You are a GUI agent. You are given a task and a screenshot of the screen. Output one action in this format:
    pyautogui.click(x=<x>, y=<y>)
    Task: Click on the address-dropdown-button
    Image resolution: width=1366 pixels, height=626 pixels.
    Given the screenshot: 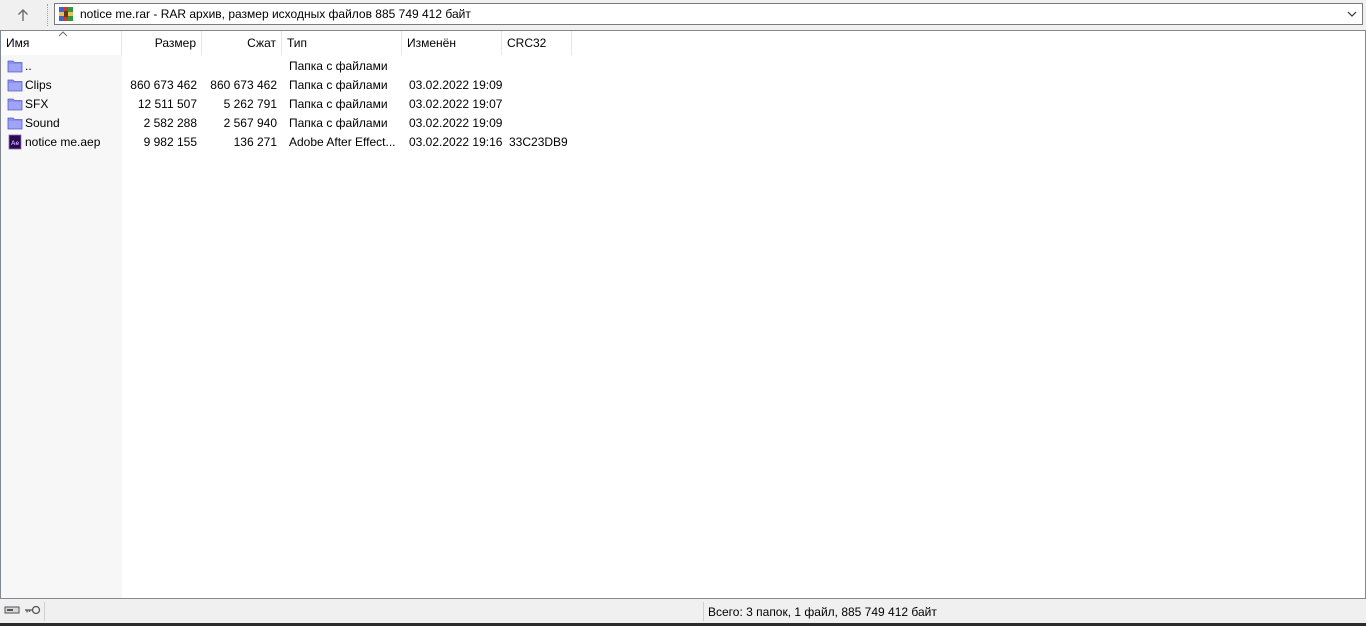 What is the action you would take?
    pyautogui.click(x=1352, y=14)
    